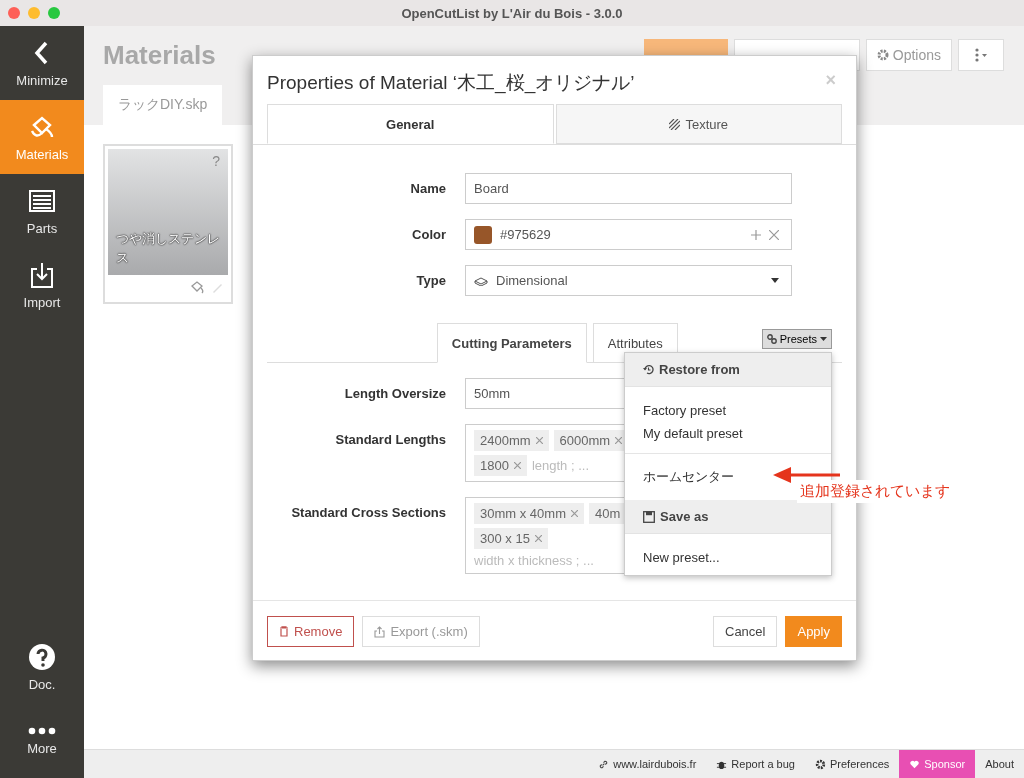 This screenshot has width=1024, height=778. I want to click on page-title: Materials, so click(159, 55).